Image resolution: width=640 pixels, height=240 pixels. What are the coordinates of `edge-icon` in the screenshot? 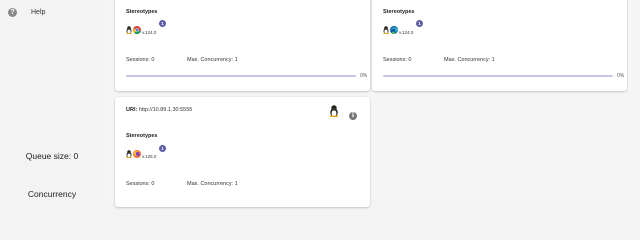 It's located at (394, 30).